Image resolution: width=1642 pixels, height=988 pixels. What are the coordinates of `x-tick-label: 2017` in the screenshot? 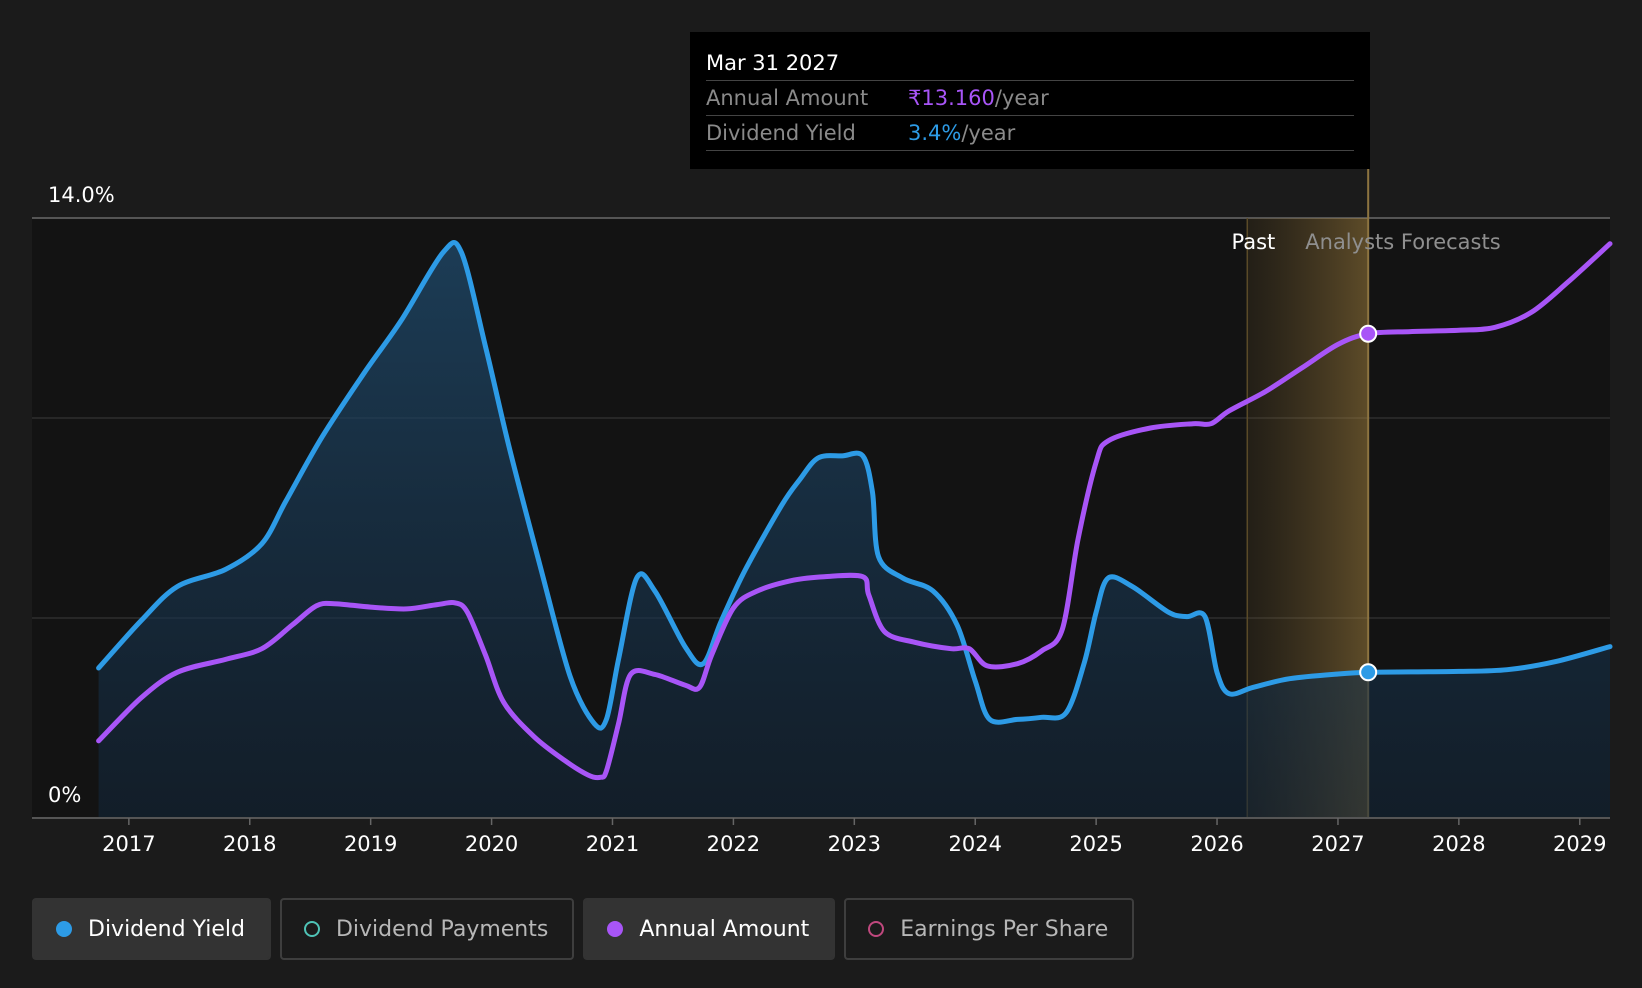 It's located at (128, 844).